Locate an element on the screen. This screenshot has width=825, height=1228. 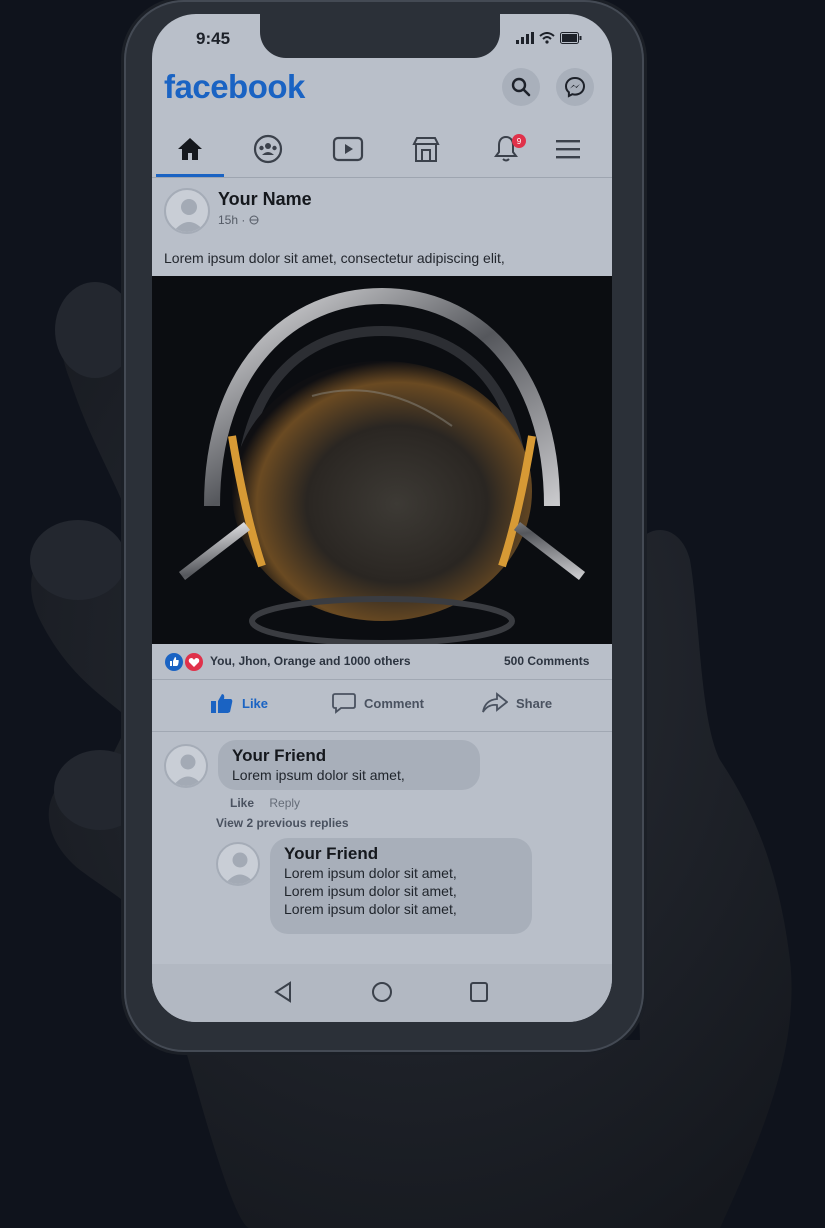
reply-avatar is located at coordinates (238, 864).